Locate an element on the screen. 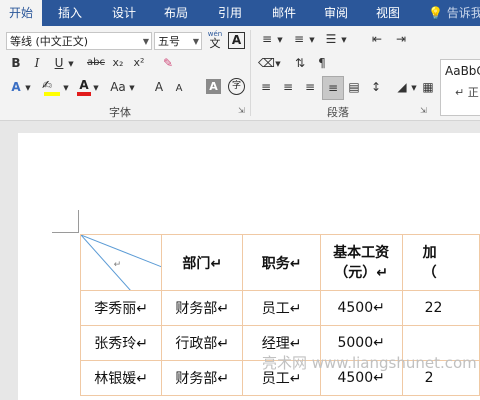 This screenshot has height=400, width=480. chinese-layout-icon: ⌫ is located at coordinates (266, 63).